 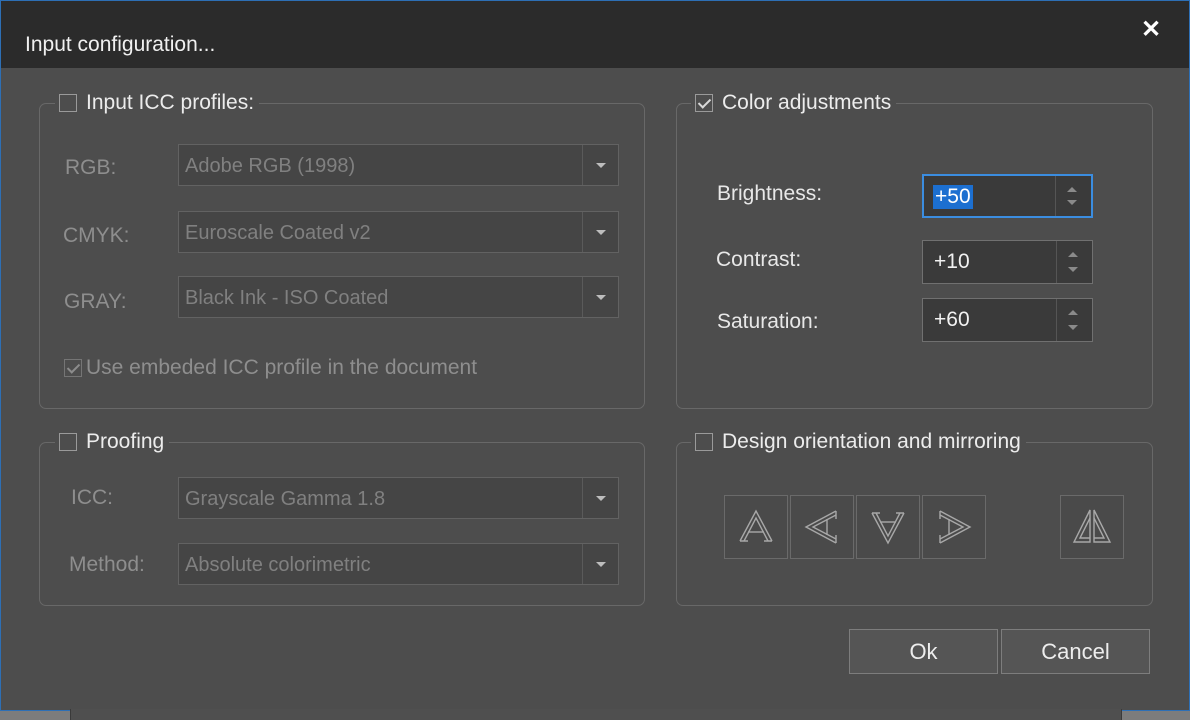 What do you see at coordinates (770, 193) in the screenshot?
I see `brightness-label: Brightness:` at bounding box center [770, 193].